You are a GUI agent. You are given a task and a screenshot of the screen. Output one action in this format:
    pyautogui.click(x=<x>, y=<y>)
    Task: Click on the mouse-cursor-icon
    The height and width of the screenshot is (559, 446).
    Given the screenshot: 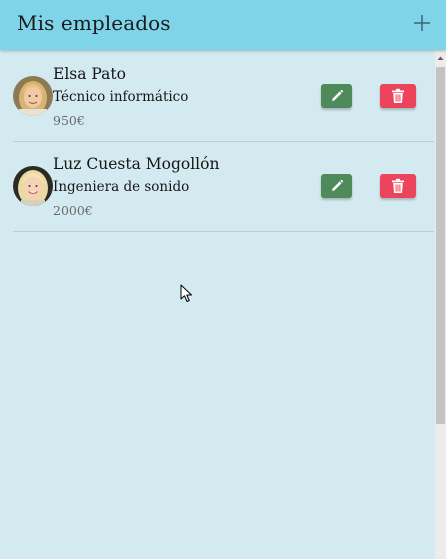 What is the action you would take?
    pyautogui.click(x=187, y=294)
    